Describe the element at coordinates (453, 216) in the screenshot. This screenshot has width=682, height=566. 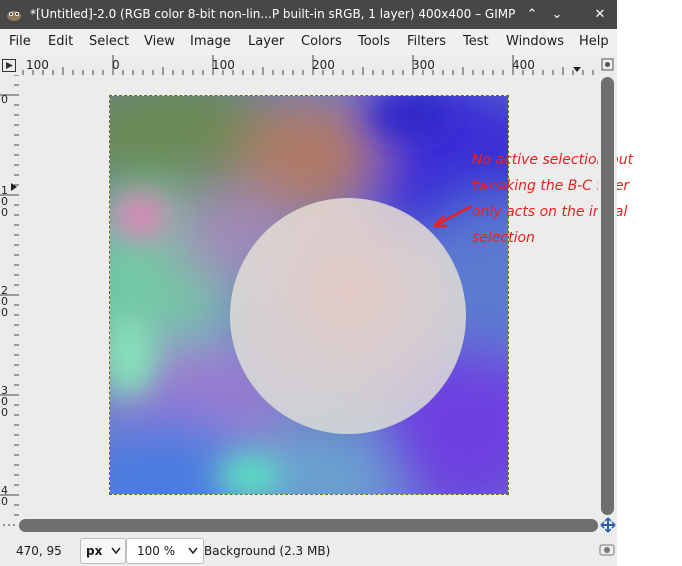
I see `arrow-icon` at that location.